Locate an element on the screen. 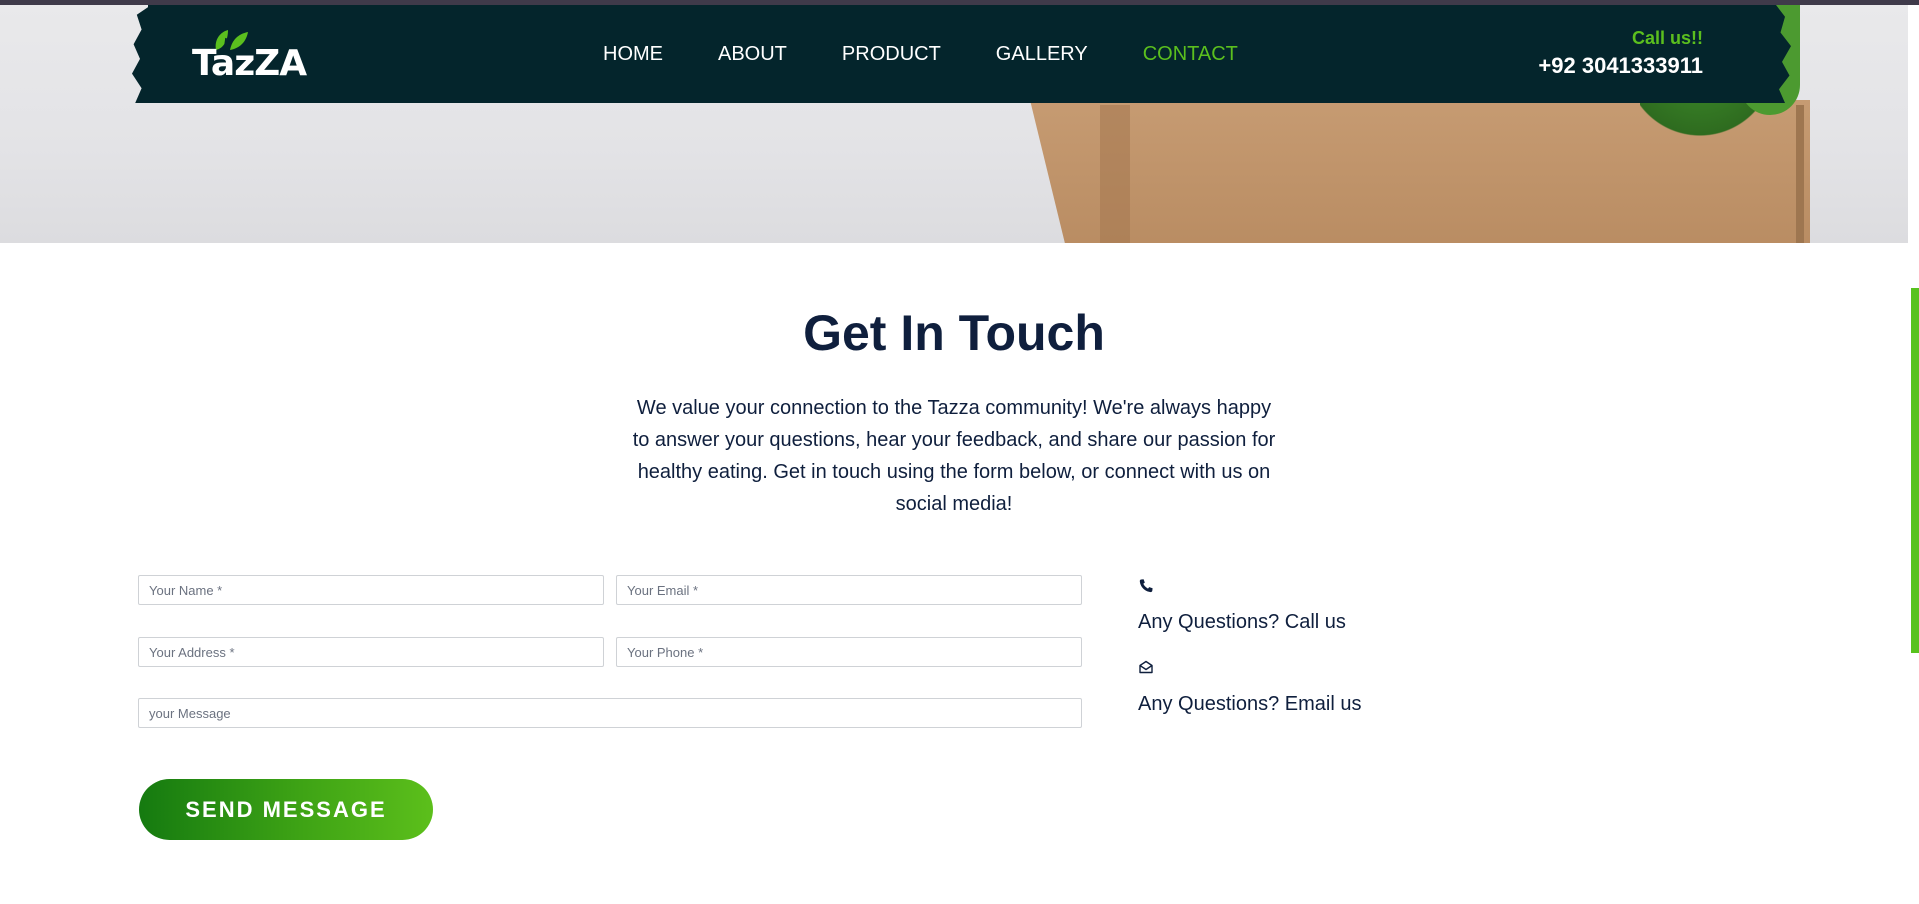 This screenshot has width=1919, height=904. message-input is located at coordinates (610, 713).